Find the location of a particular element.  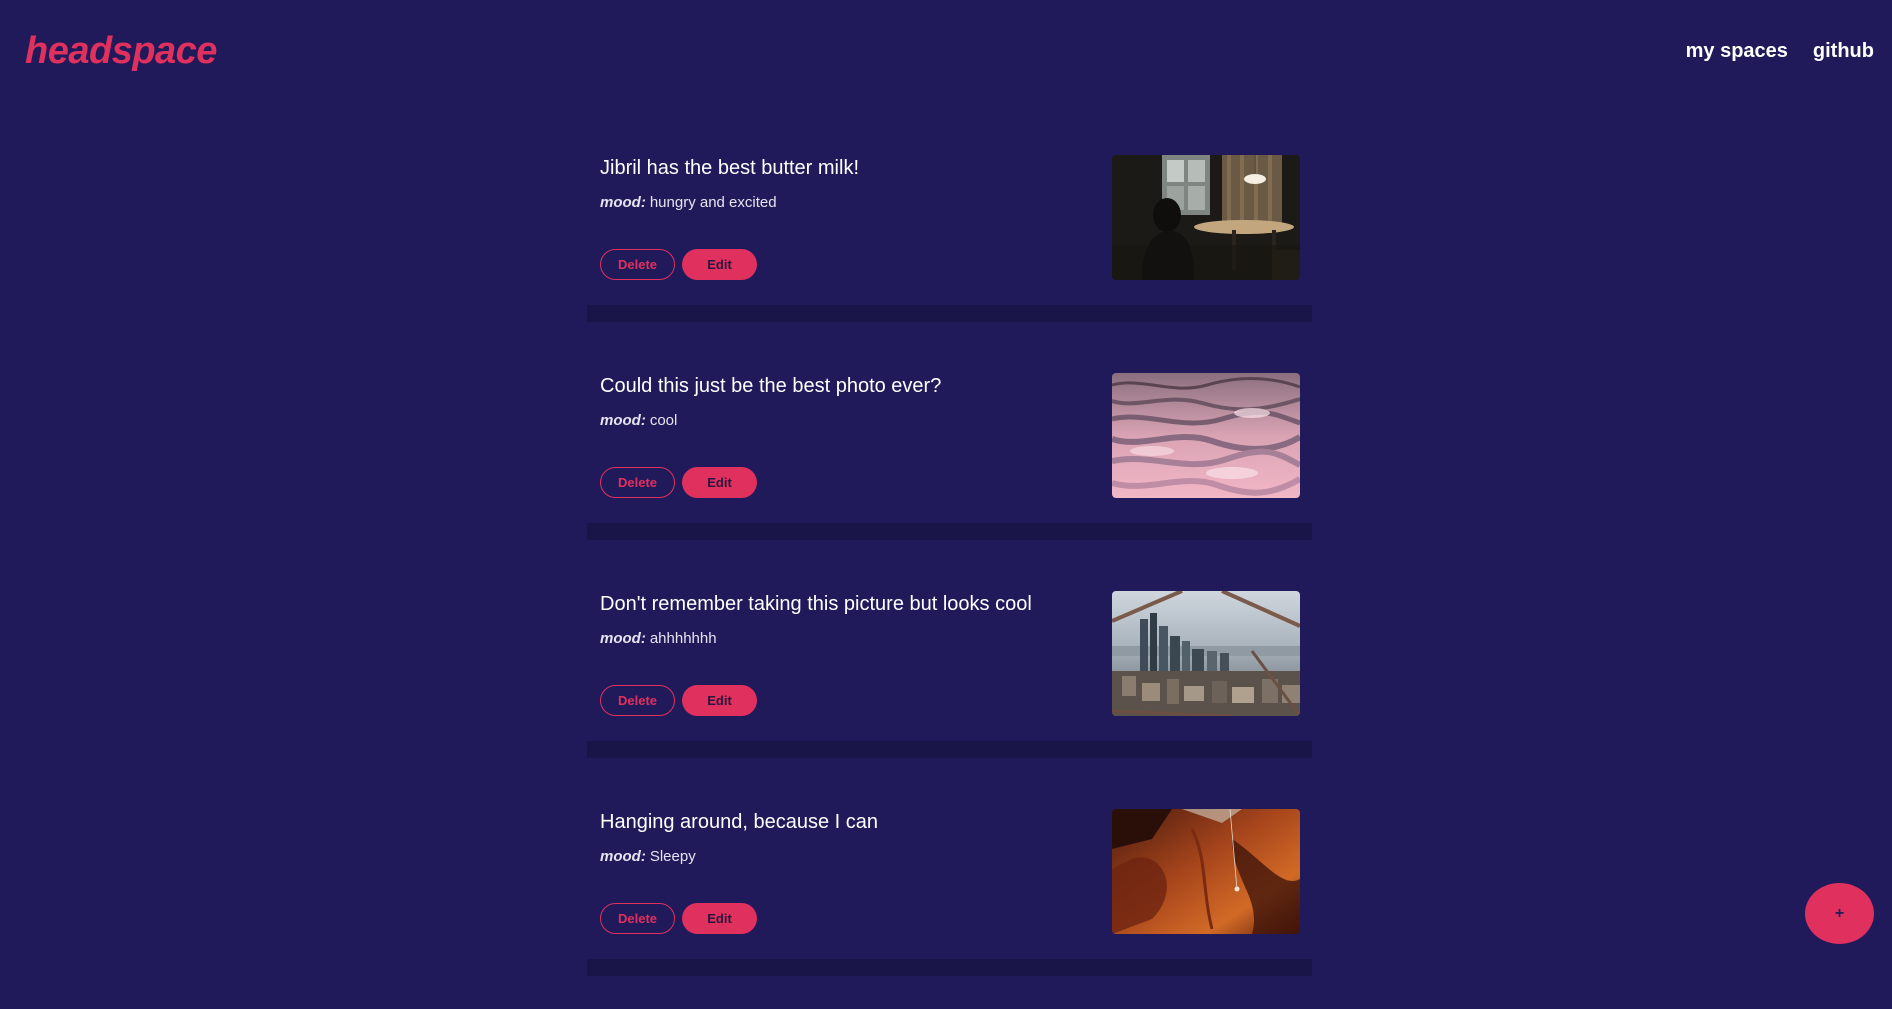

post-mood: mood: hungry and excited is located at coordinates (688, 202).